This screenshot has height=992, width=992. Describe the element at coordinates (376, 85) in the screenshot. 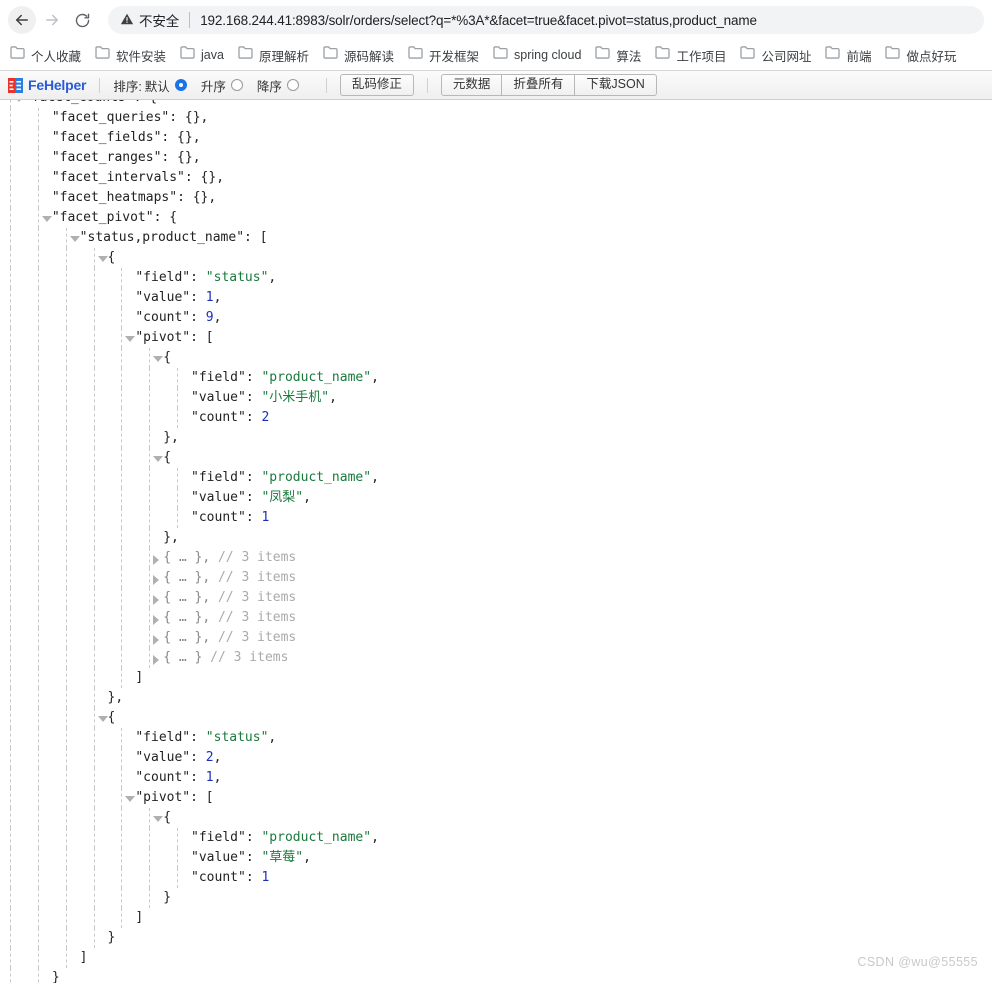

I see `encoding-fix-button: 乱码修正` at that location.